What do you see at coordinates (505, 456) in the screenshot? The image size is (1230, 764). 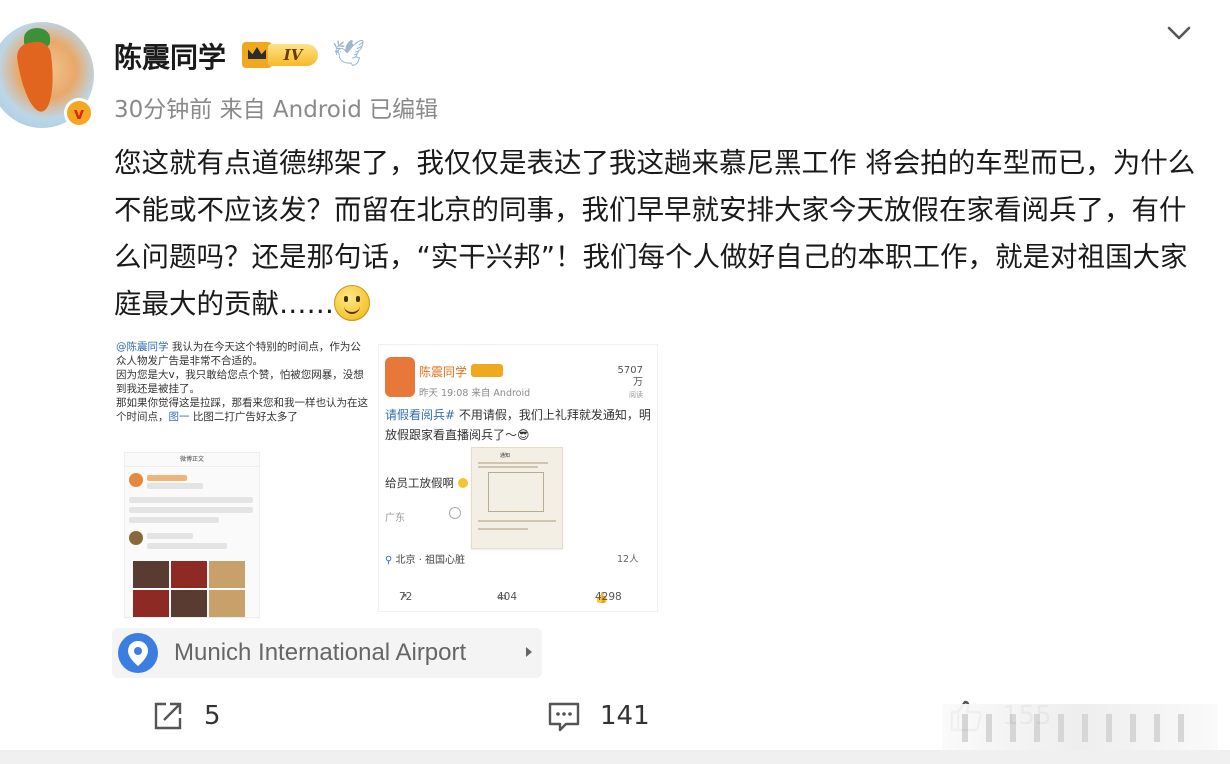 I see `notice-title: 通知` at bounding box center [505, 456].